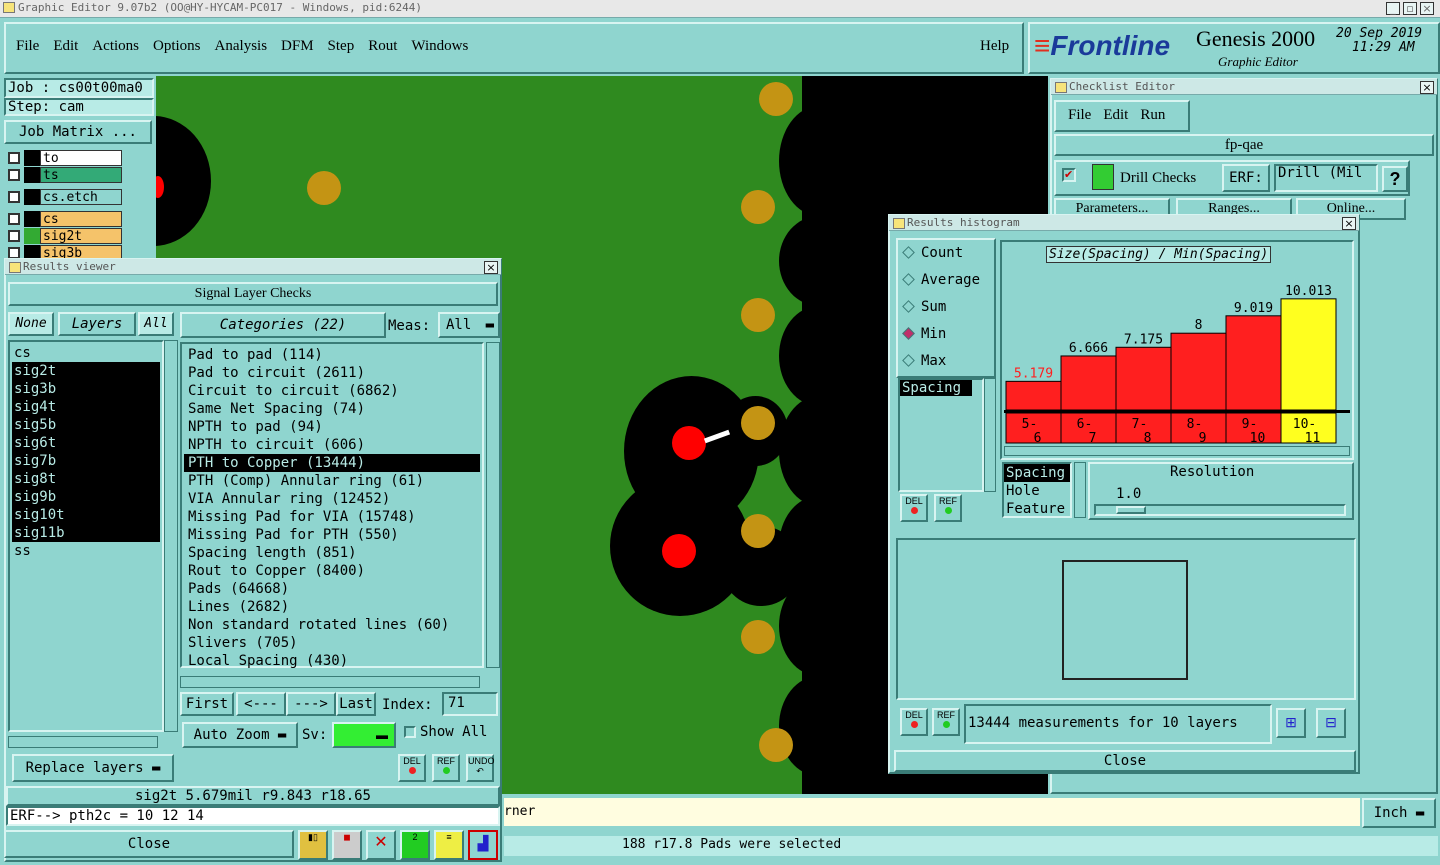 The width and height of the screenshot is (1440, 865). Describe the element at coordinates (1079, 115) in the screenshot. I see `checklist-file-menu: File` at that location.